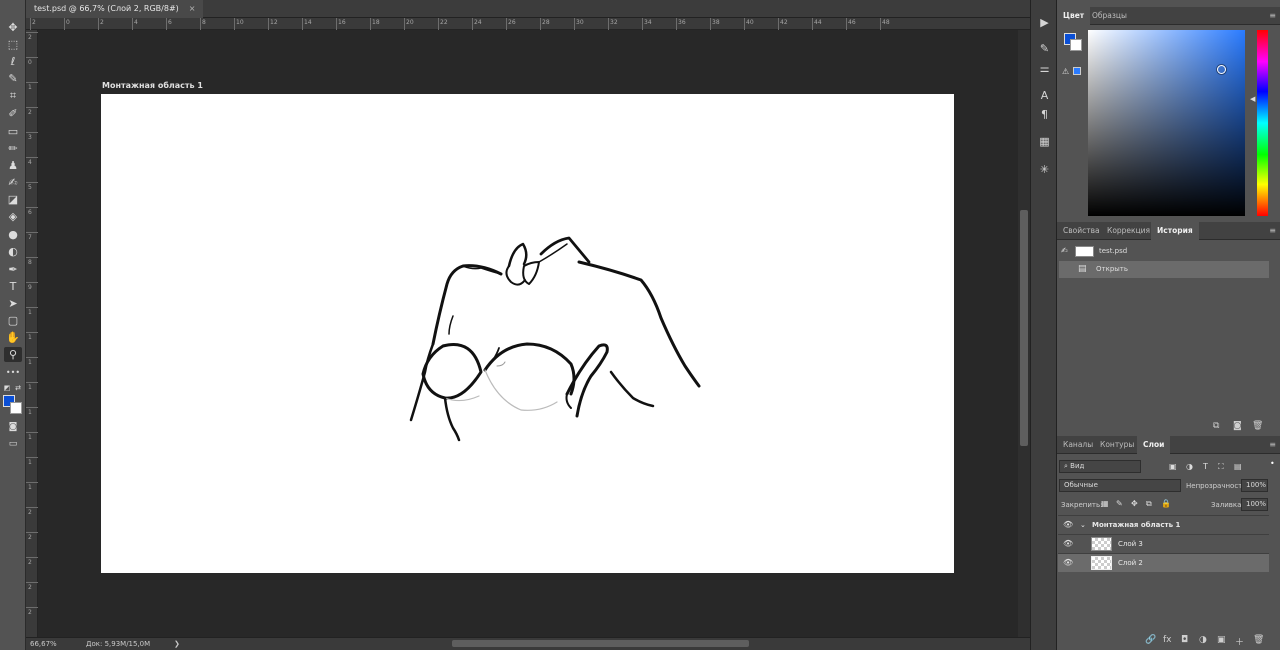 The height and width of the screenshot is (650, 1280). Describe the element at coordinates (13, 444) in the screenshot. I see `screen-mode-icon: ▭` at that location.